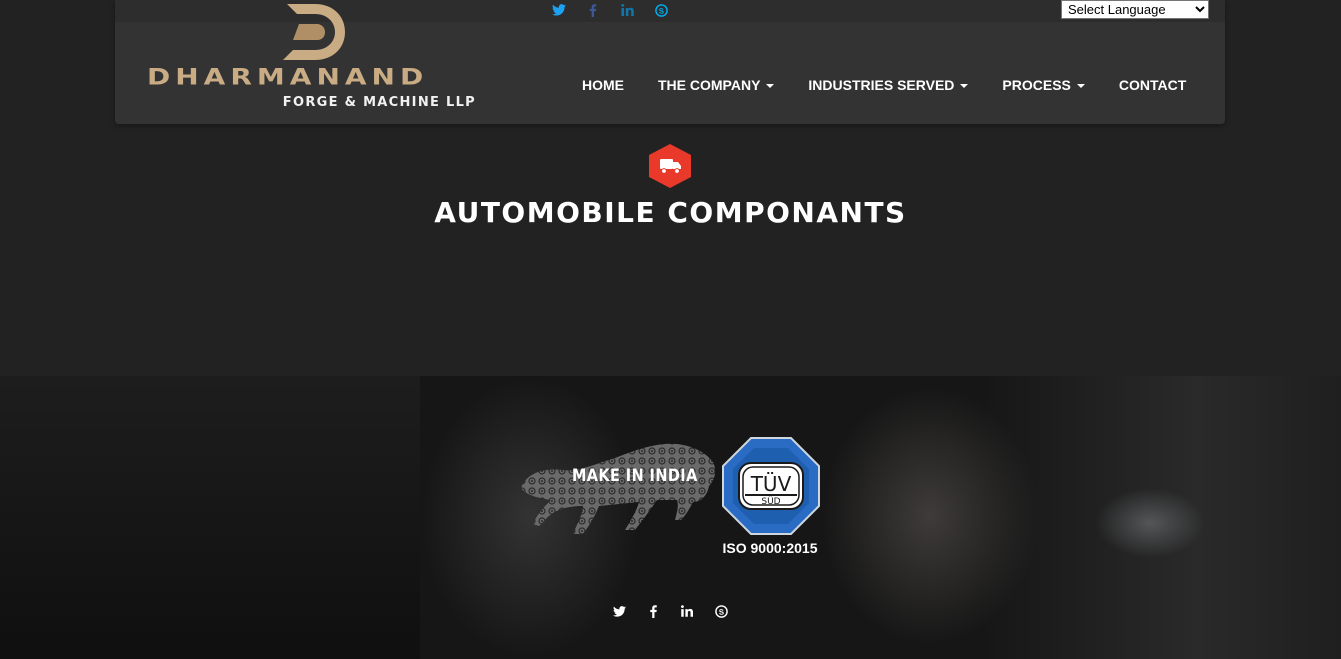  What do you see at coordinates (618, 488) in the screenshot?
I see `make-in-india-lion-icon` at bounding box center [618, 488].